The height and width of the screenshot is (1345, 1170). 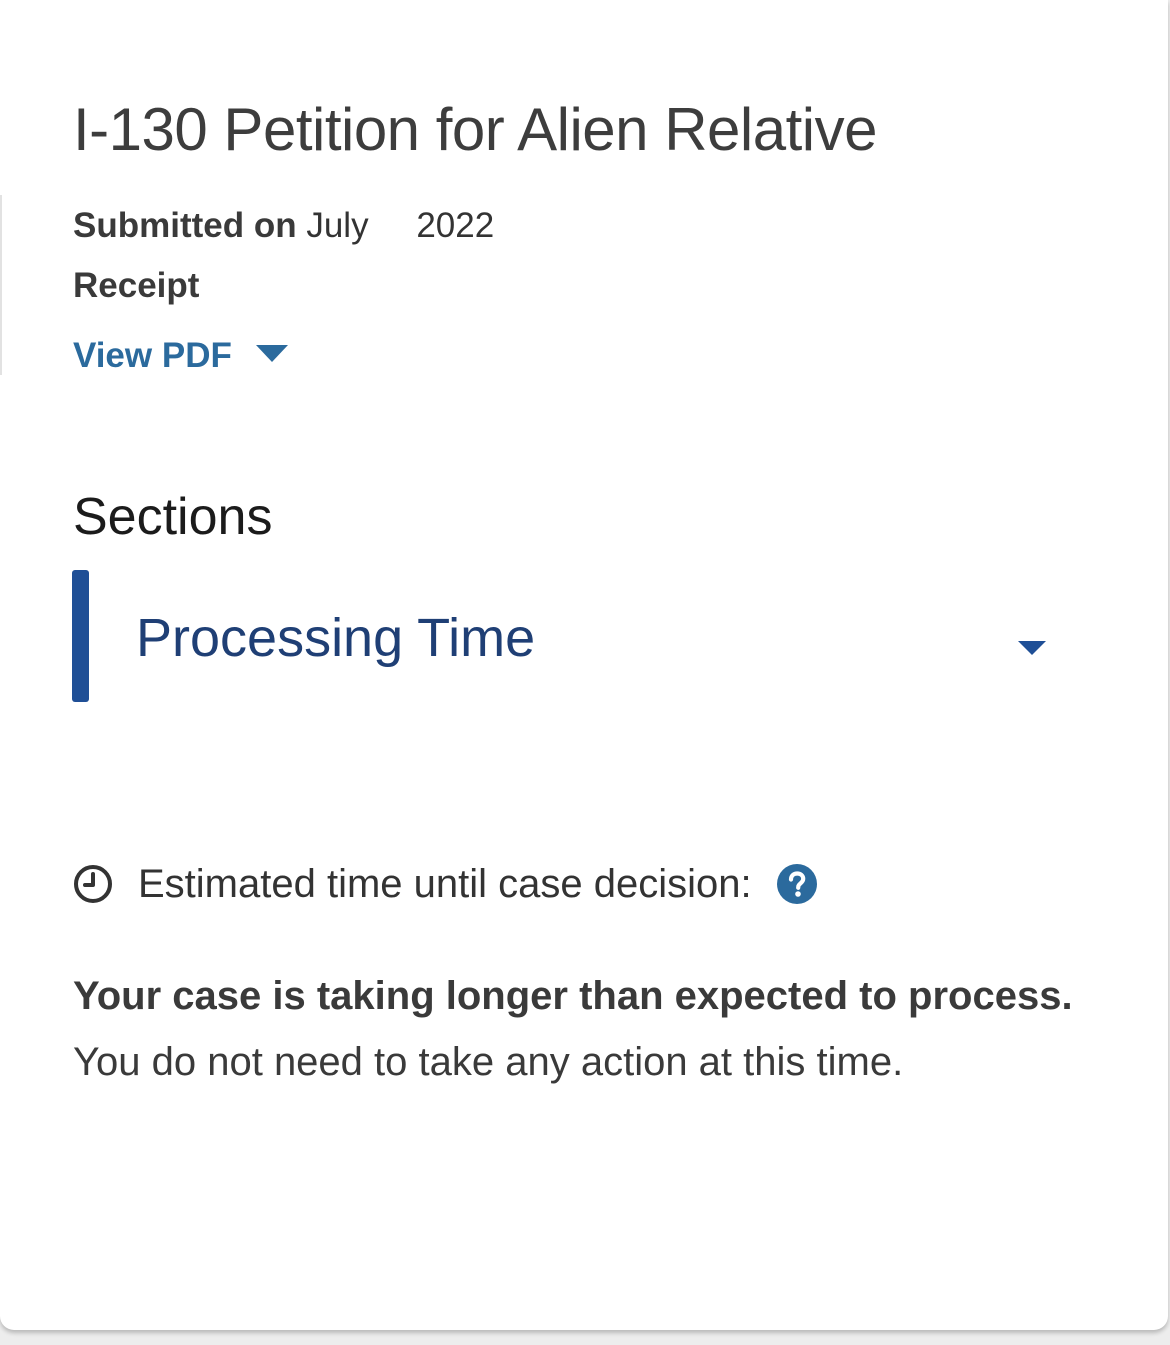 I want to click on estimated-time-label: Estimated time until case decision:, so click(x=445, y=884).